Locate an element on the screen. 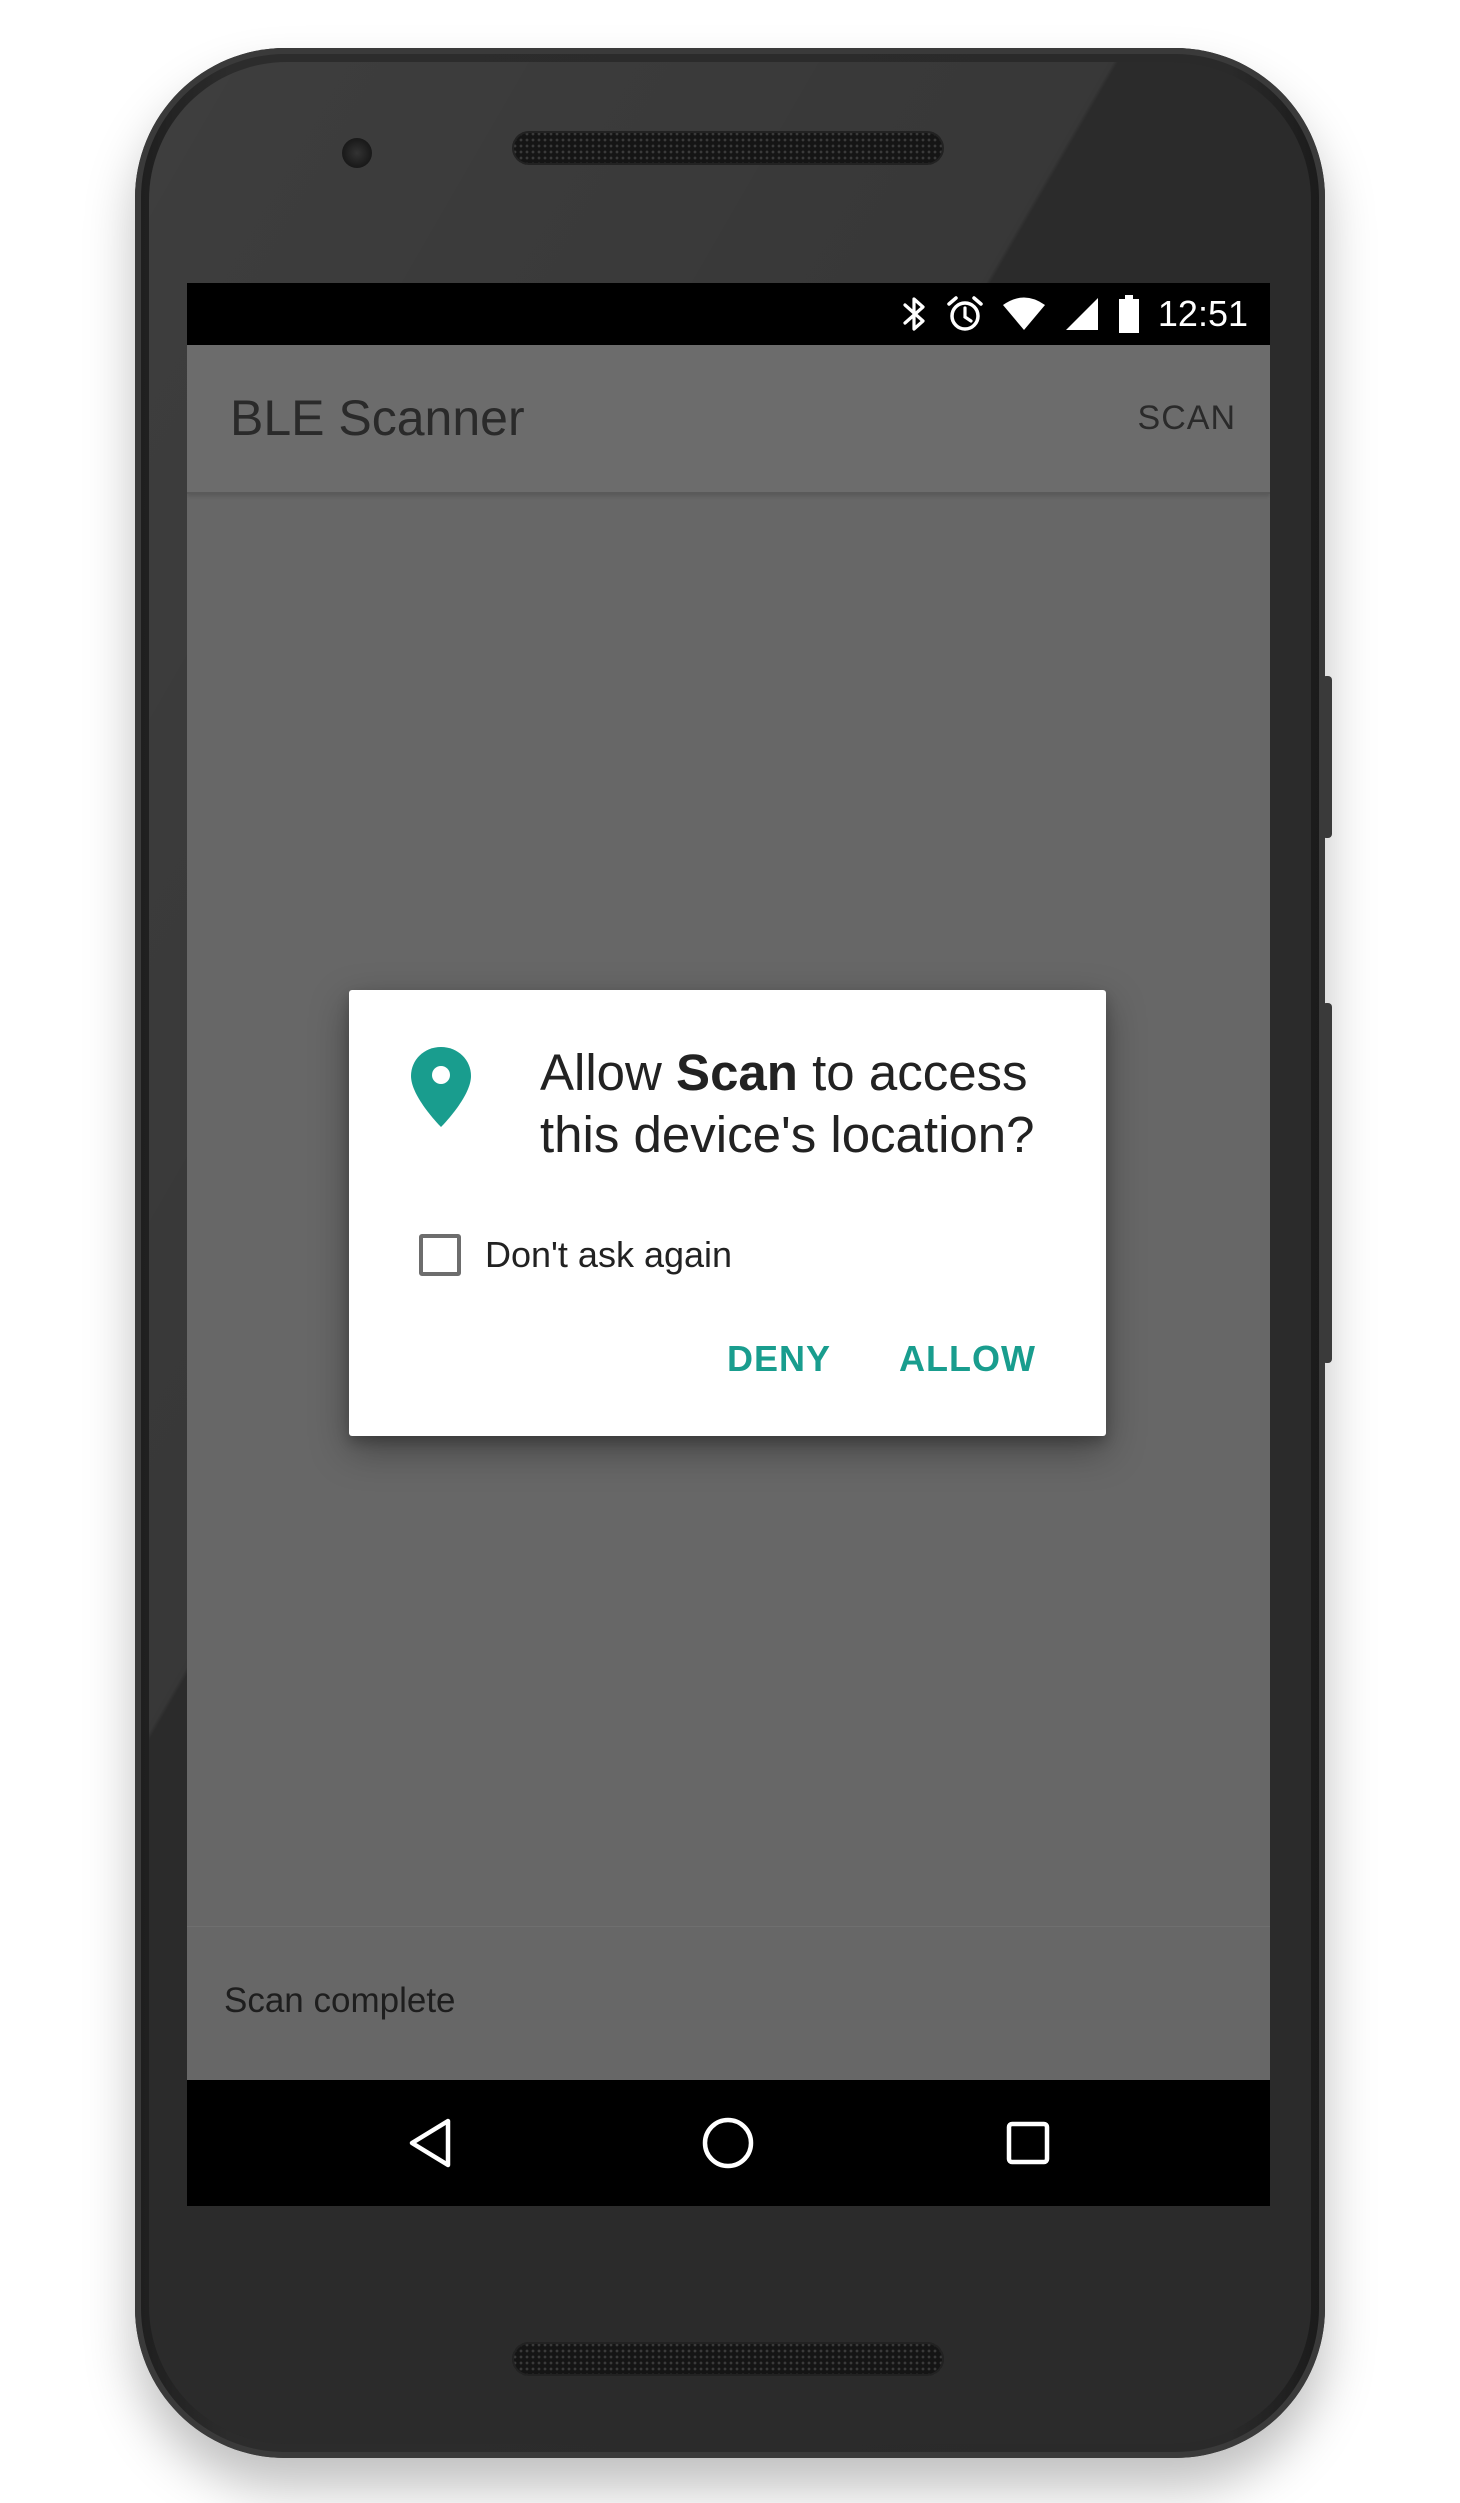 The image size is (1460, 2503). recents-icon is located at coordinates (1028, 2143).